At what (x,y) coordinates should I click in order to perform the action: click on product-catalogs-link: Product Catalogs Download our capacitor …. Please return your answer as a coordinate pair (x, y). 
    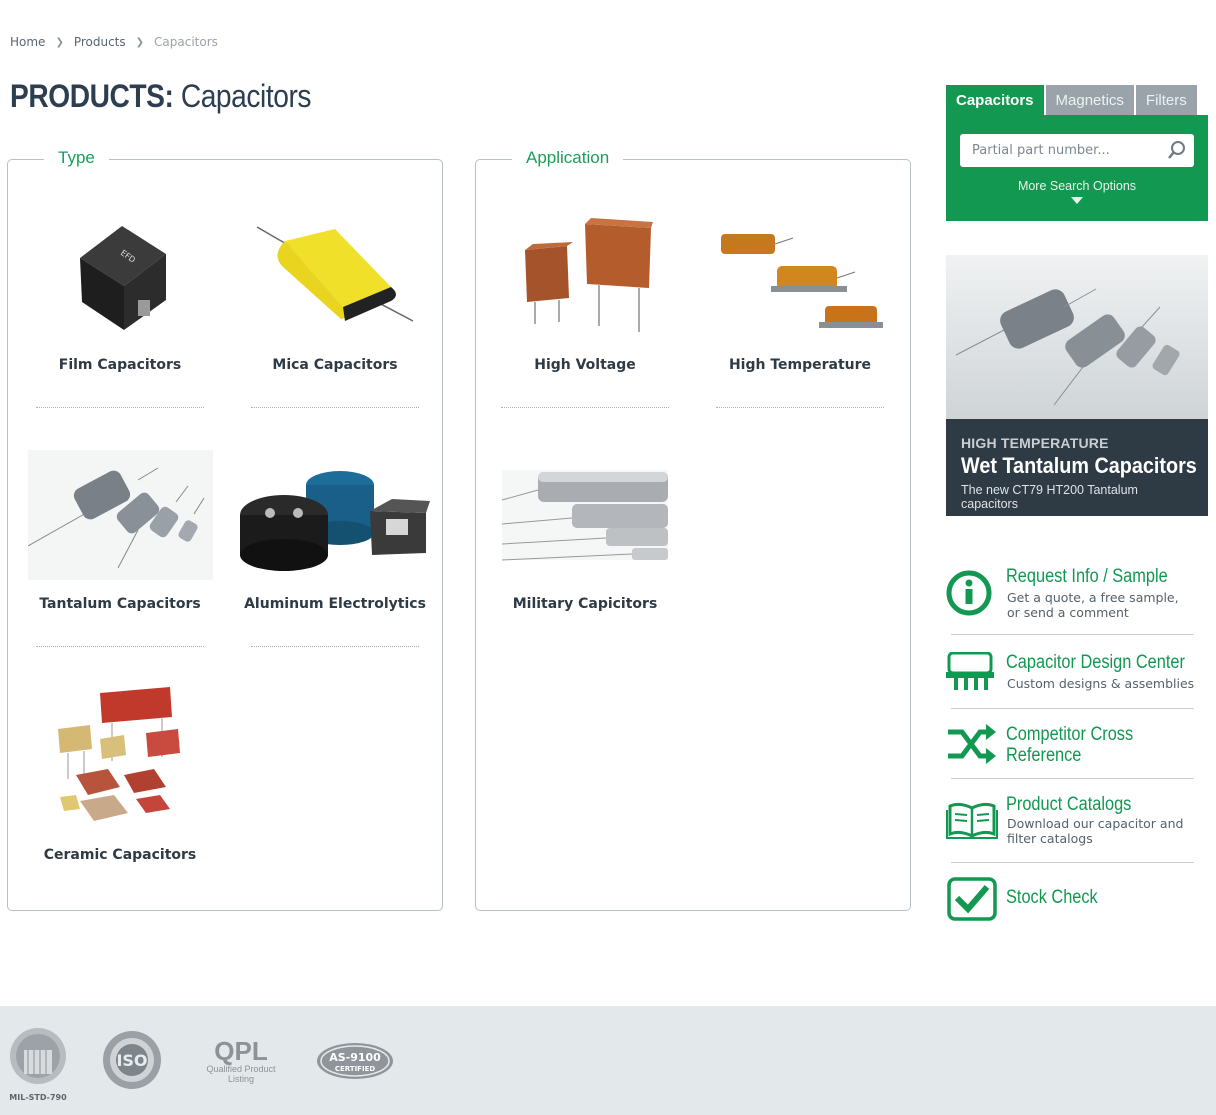
    Looking at the image, I should click on (1077, 824).